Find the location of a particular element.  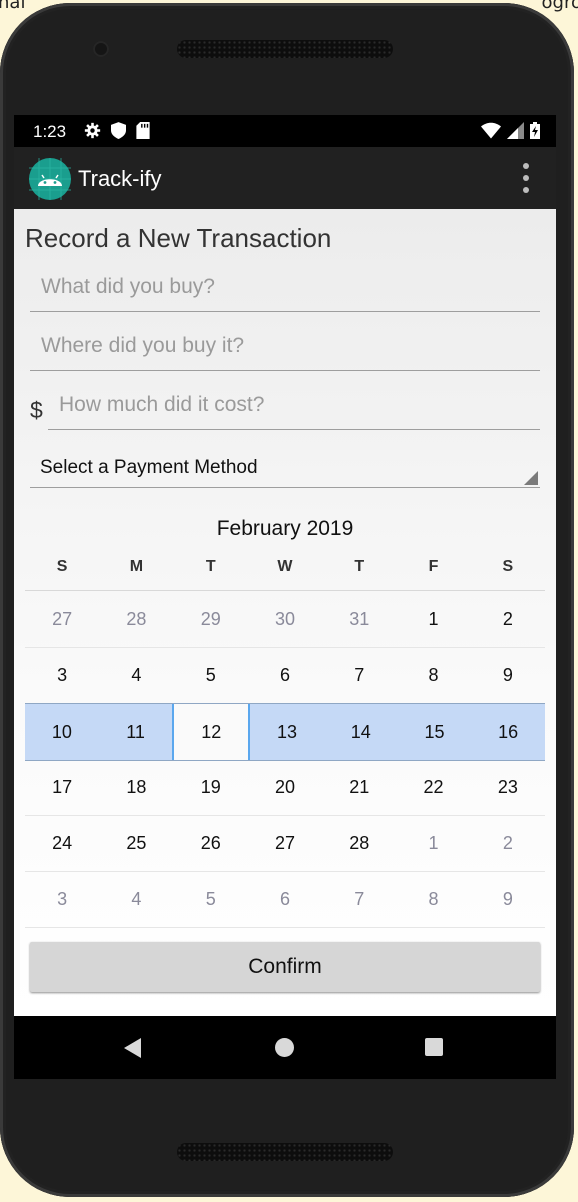

wifi-icon is located at coordinates (491, 130).